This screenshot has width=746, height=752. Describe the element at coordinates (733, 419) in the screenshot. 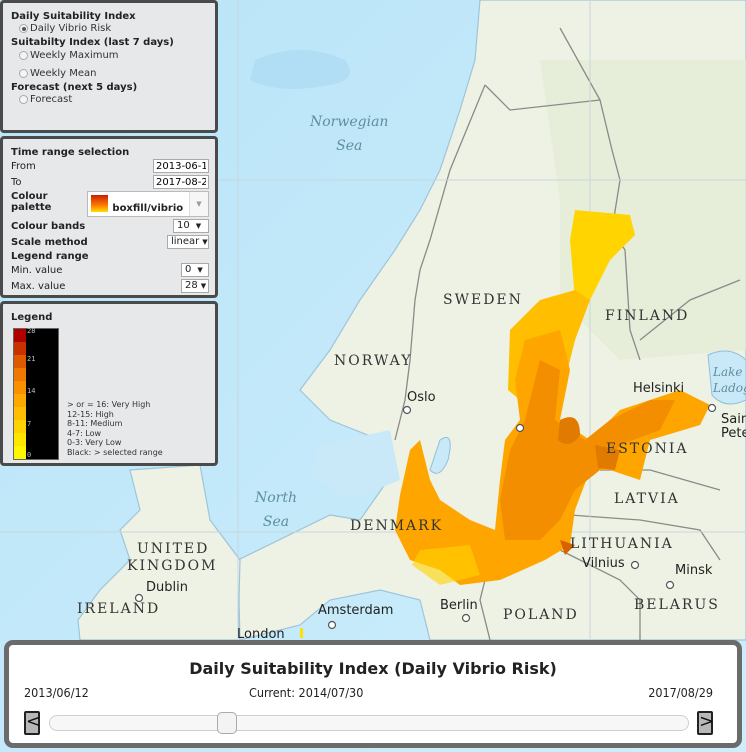

I see `city-label-saint: Saint` at that location.